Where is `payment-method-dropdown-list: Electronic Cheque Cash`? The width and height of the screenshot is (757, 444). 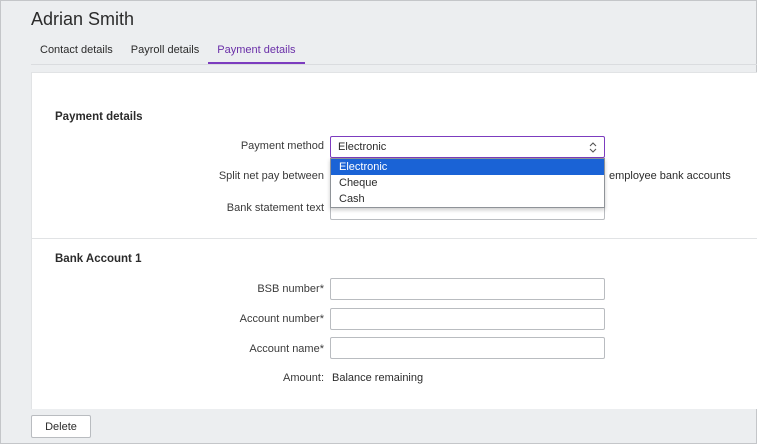
payment-method-dropdown-list: Electronic Cheque Cash is located at coordinates (467, 183).